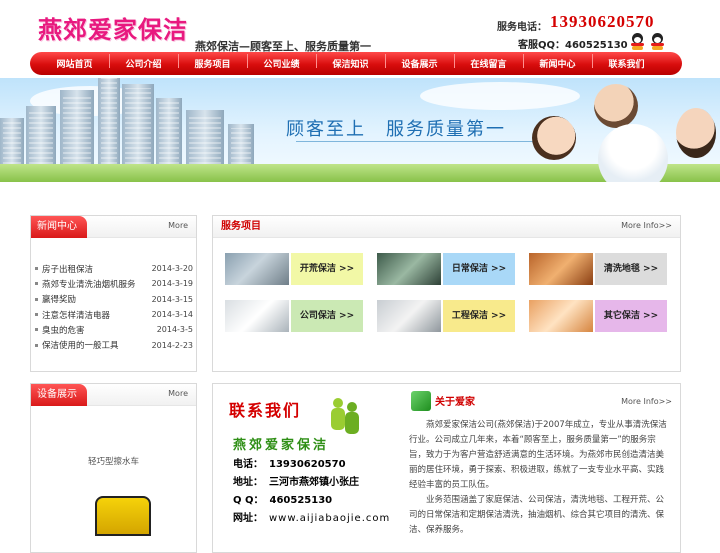 This screenshot has width=720, height=553. I want to click on man-photo, so click(616, 106).